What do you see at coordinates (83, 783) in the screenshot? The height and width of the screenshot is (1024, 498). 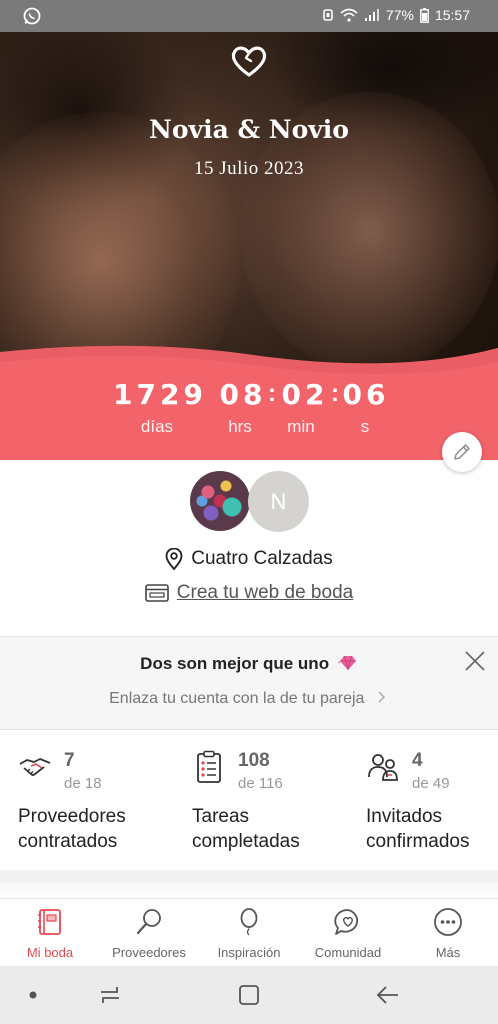 I see `stat-vendors-total: de 18` at bounding box center [83, 783].